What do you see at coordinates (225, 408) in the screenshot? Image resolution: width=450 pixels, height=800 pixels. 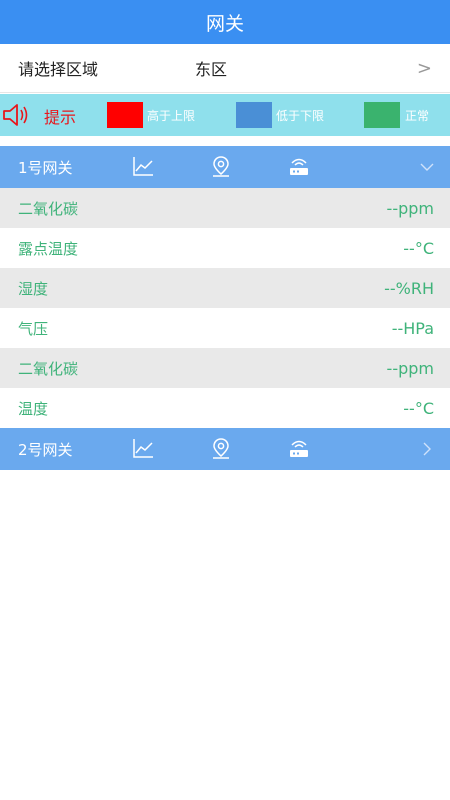 I see `reading-row: 温度 --°C` at bounding box center [225, 408].